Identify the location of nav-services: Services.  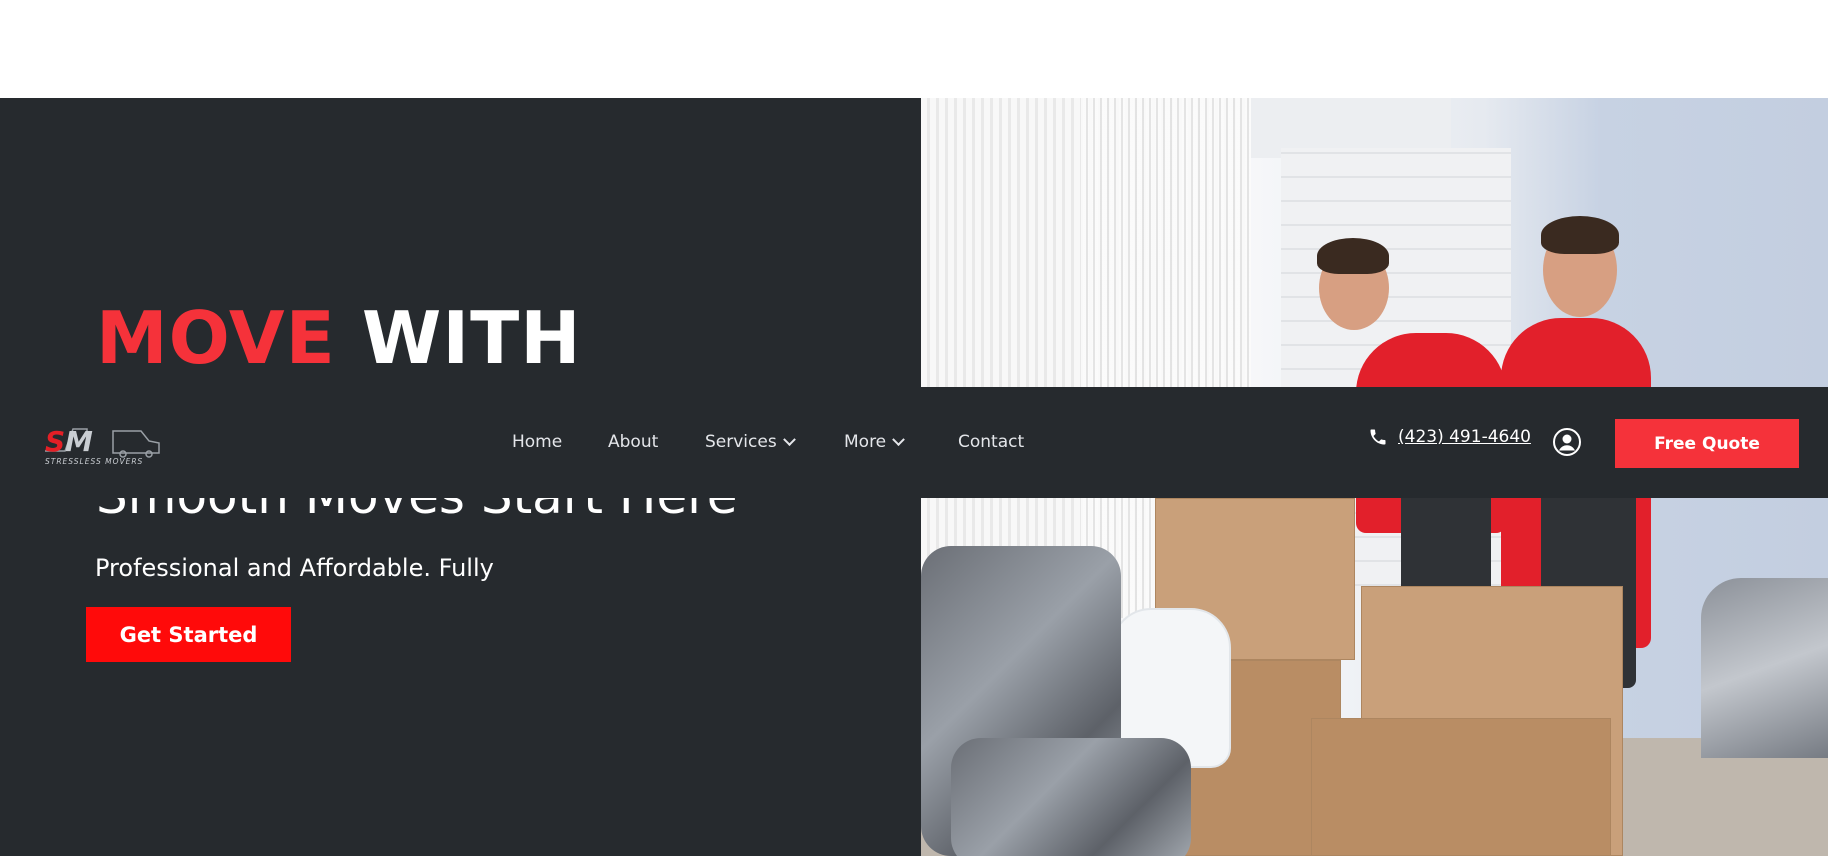
(750, 442).